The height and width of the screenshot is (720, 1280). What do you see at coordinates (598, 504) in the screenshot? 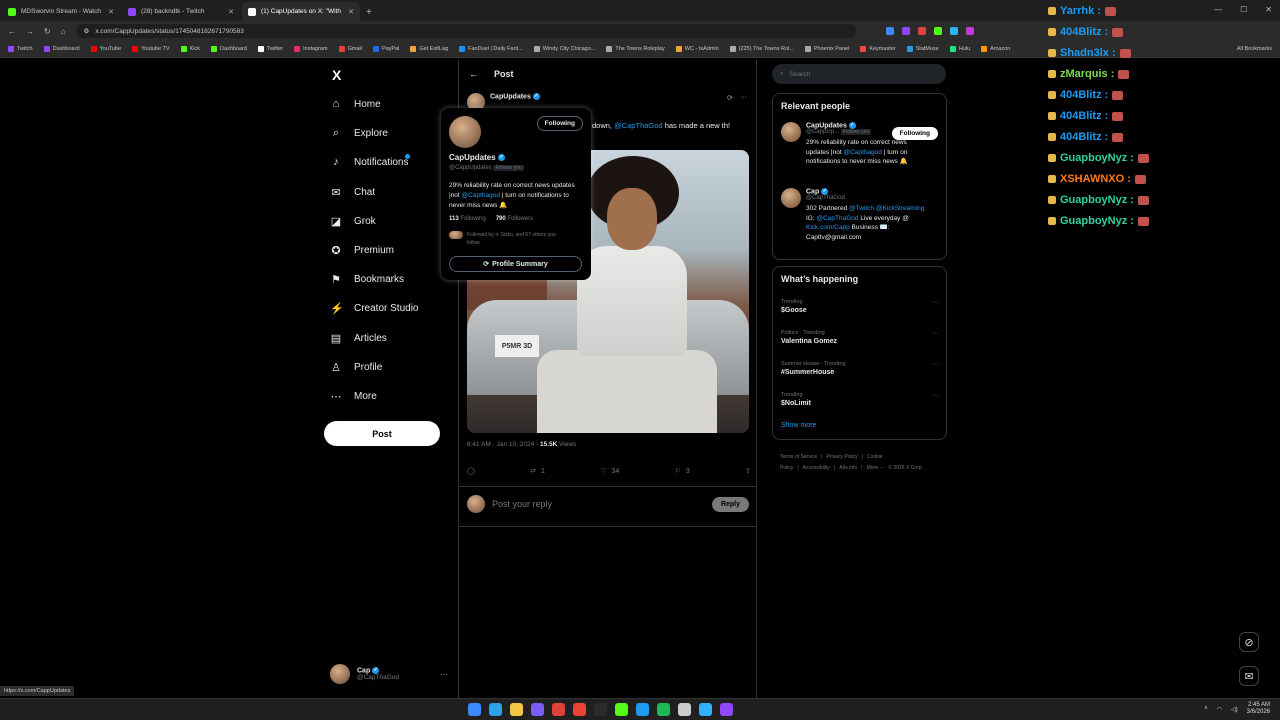
I see `reply-input: Post your reply` at bounding box center [598, 504].